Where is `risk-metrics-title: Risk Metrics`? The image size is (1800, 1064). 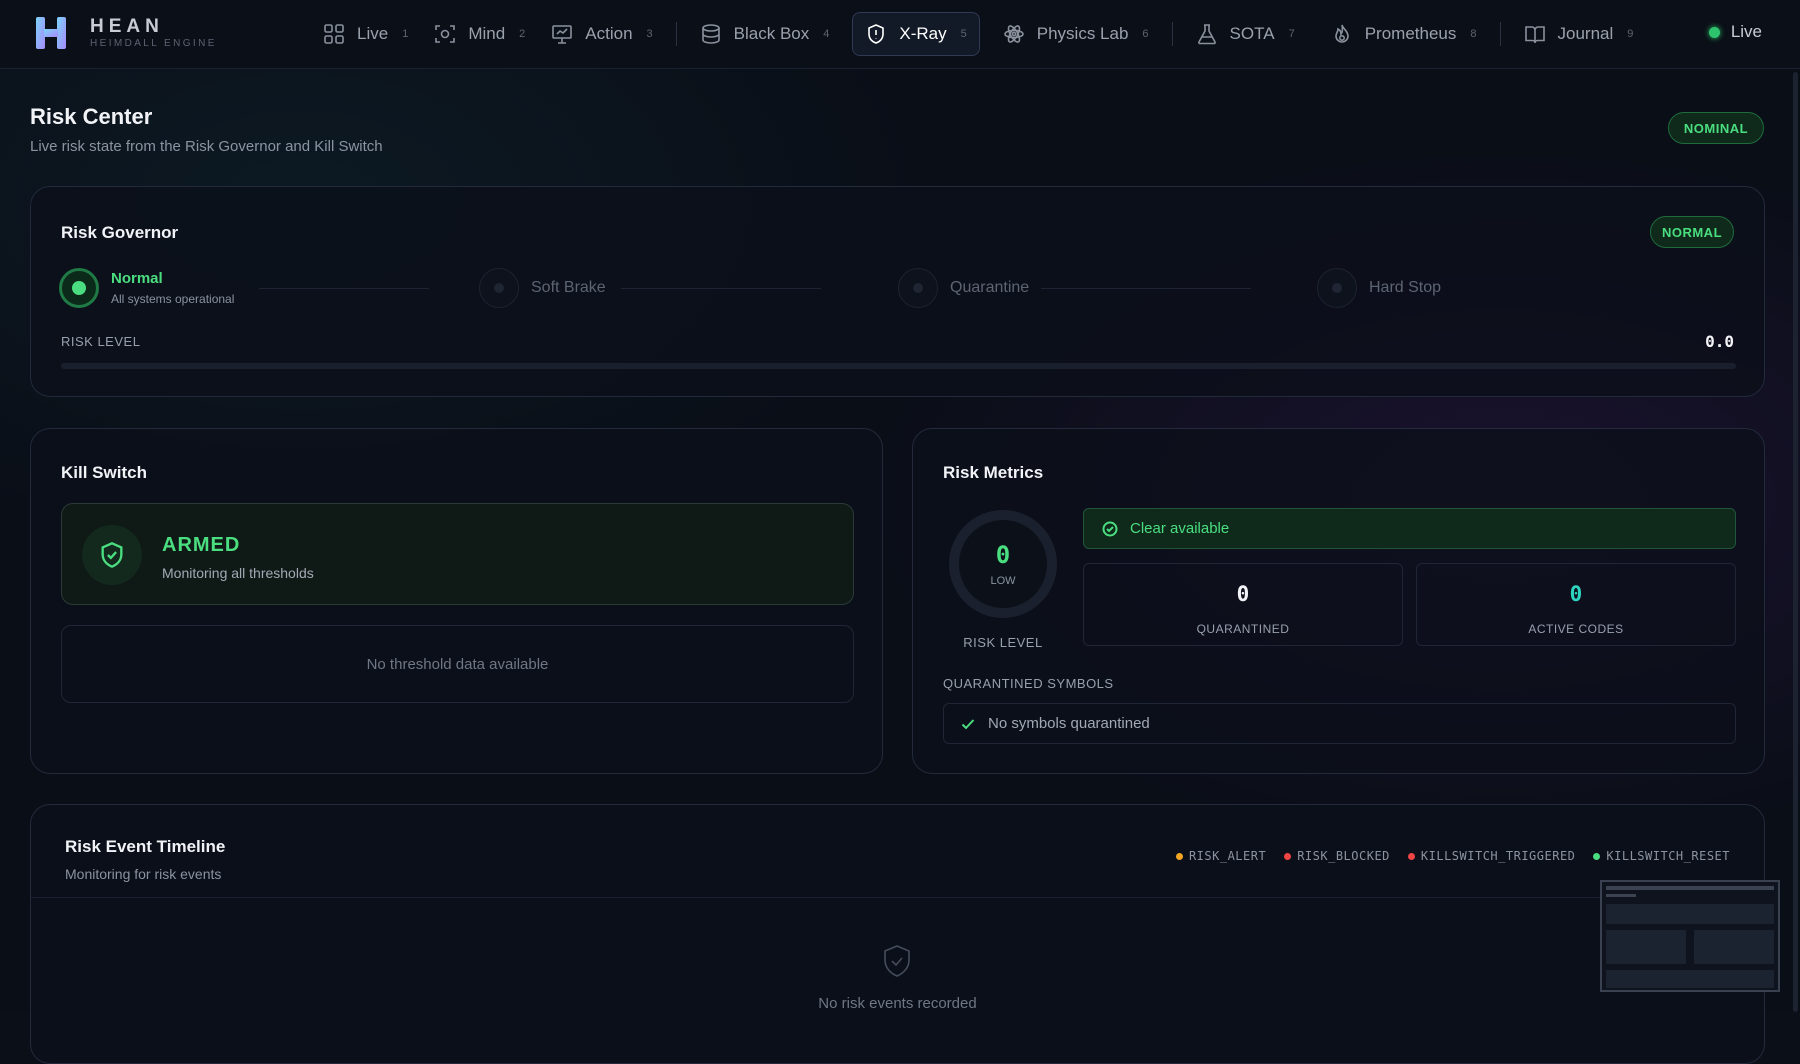 risk-metrics-title: Risk Metrics is located at coordinates (993, 472).